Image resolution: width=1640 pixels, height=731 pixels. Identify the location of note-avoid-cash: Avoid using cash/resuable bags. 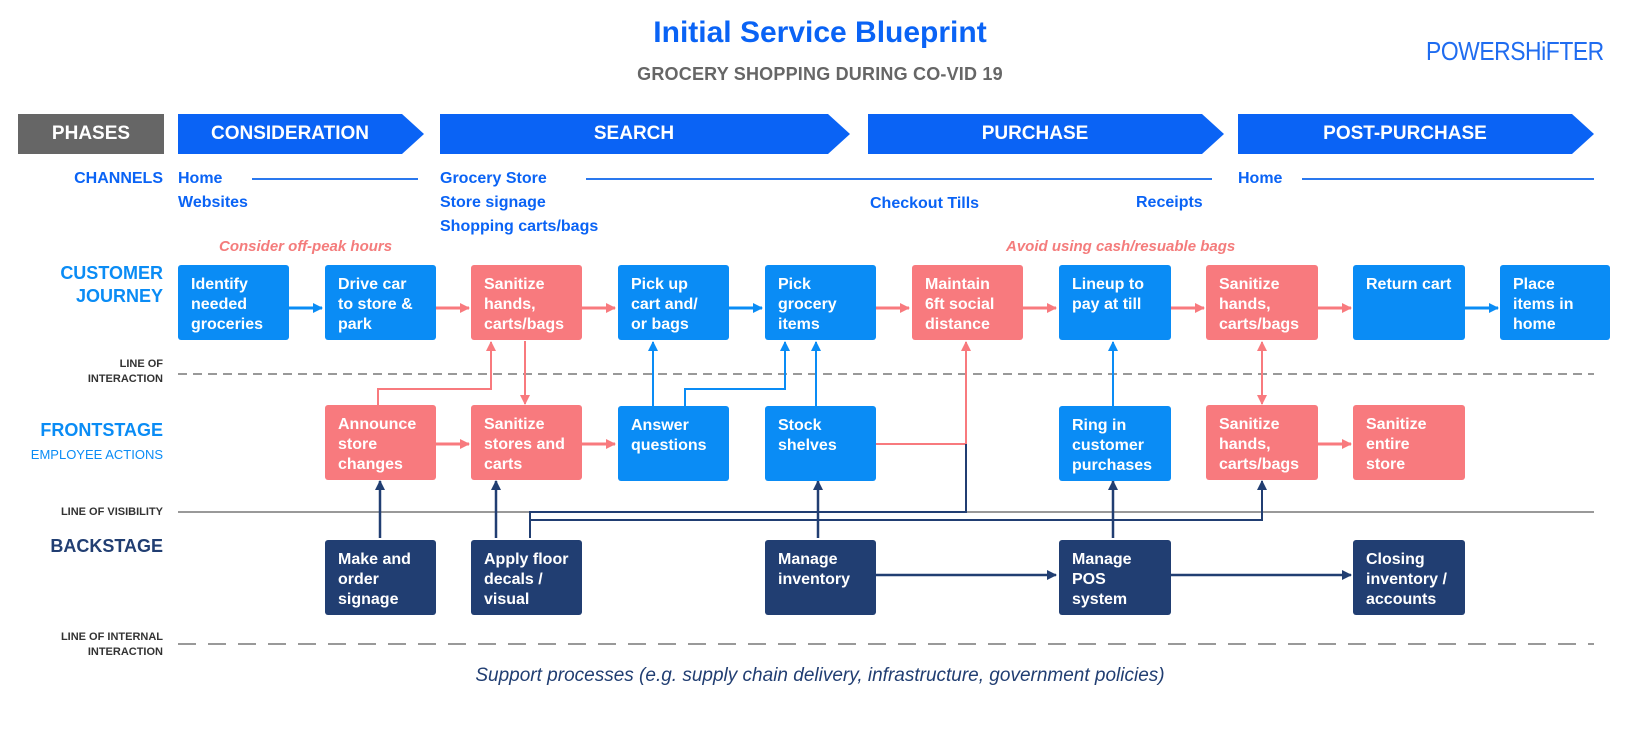
(1121, 246).